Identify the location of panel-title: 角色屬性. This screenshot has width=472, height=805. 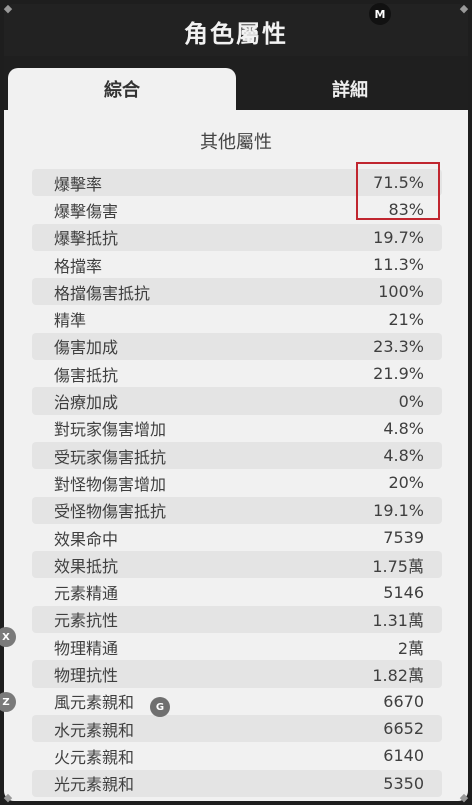
(236, 34).